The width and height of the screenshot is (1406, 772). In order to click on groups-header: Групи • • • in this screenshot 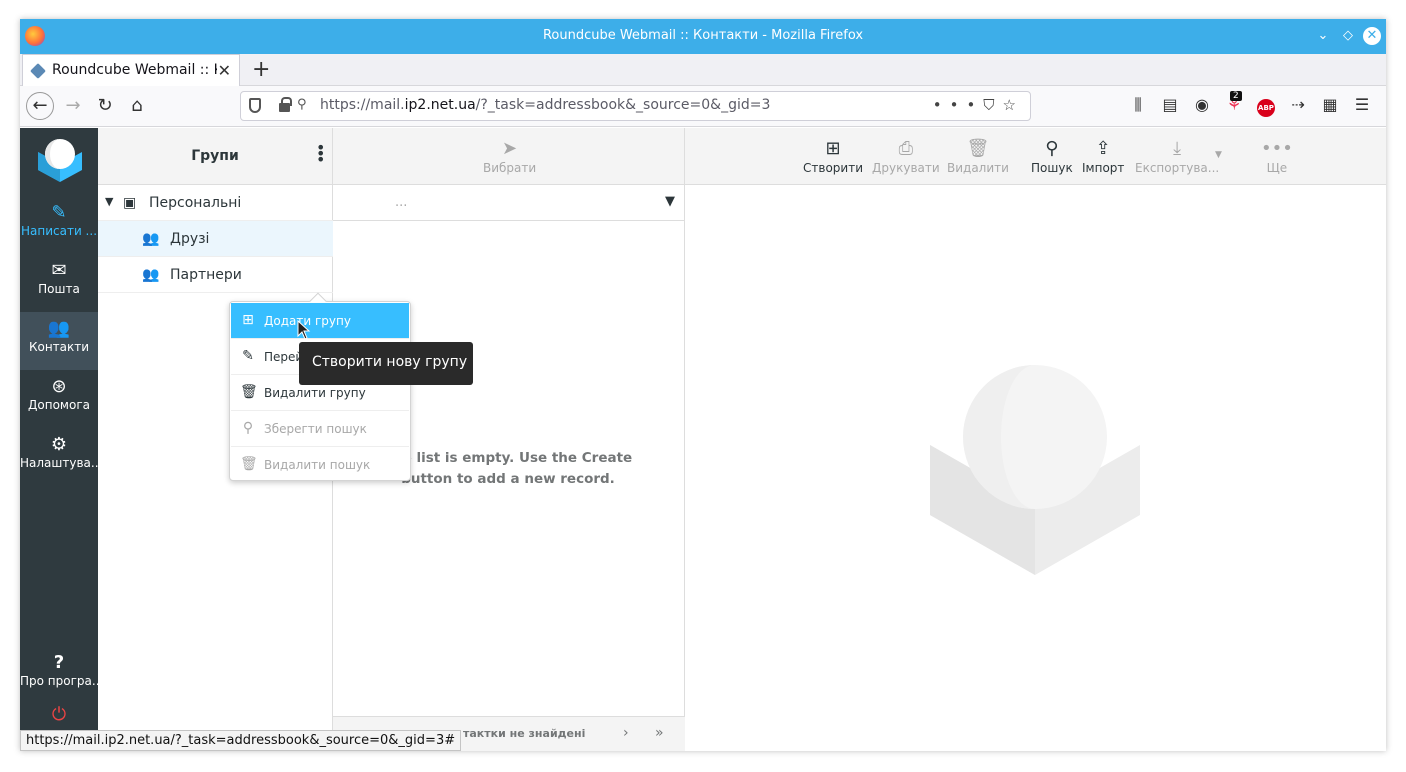, I will do `click(215, 156)`.